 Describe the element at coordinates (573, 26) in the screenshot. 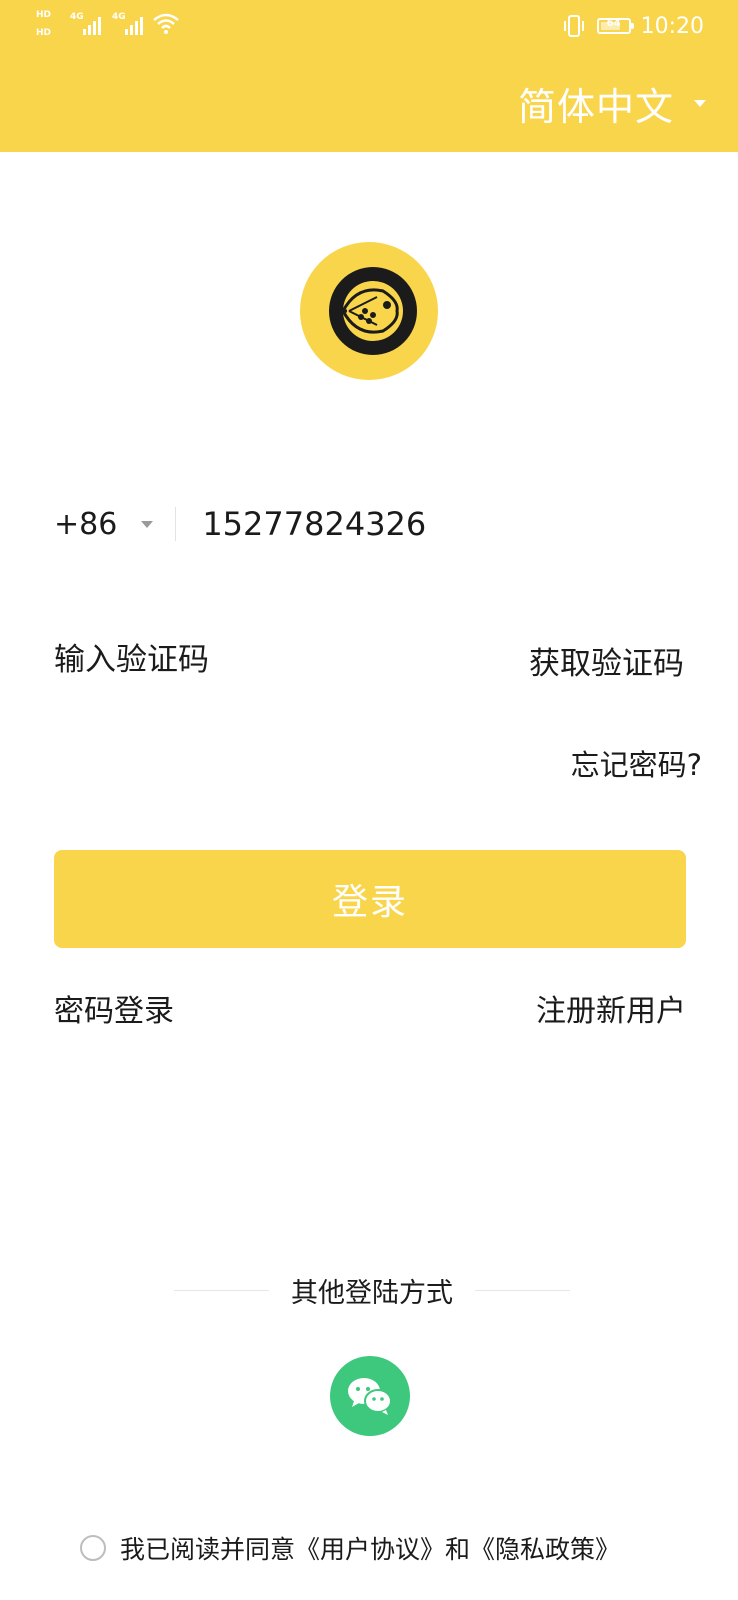

I see `vibrate-icon` at that location.